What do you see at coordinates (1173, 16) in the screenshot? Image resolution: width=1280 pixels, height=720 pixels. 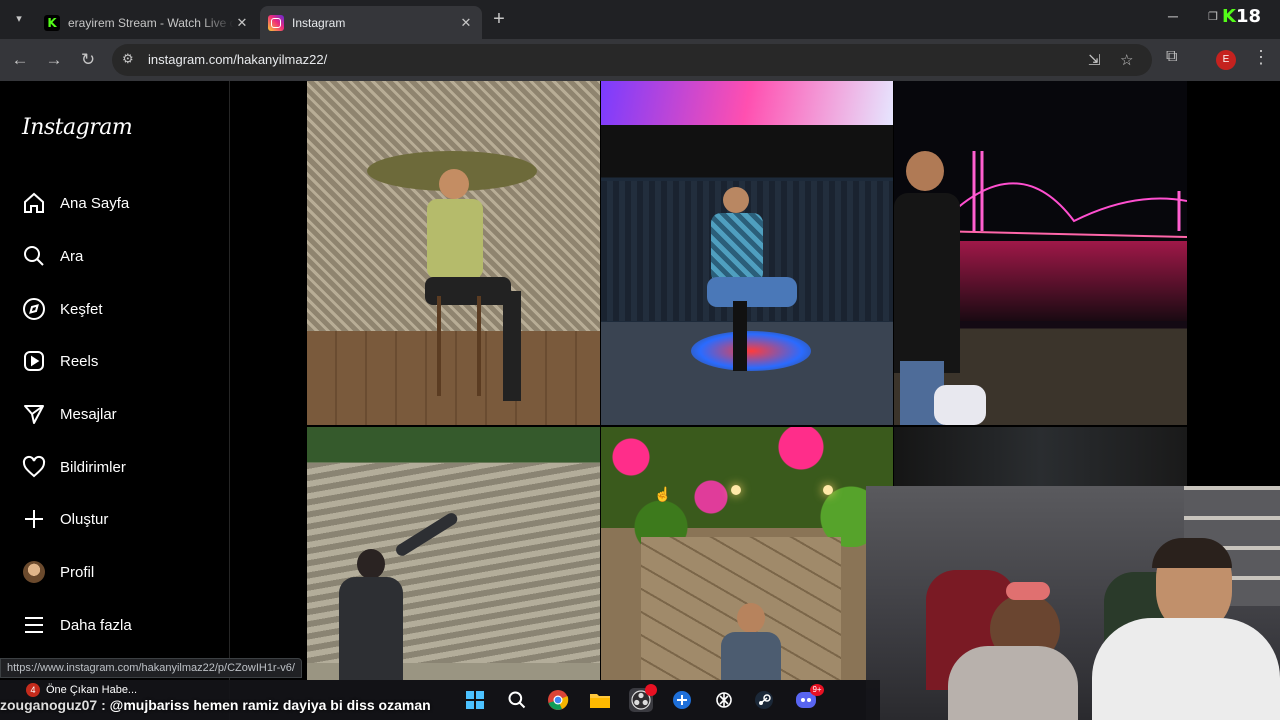 I see `minimize-icon: ─` at bounding box center [1173, 16].